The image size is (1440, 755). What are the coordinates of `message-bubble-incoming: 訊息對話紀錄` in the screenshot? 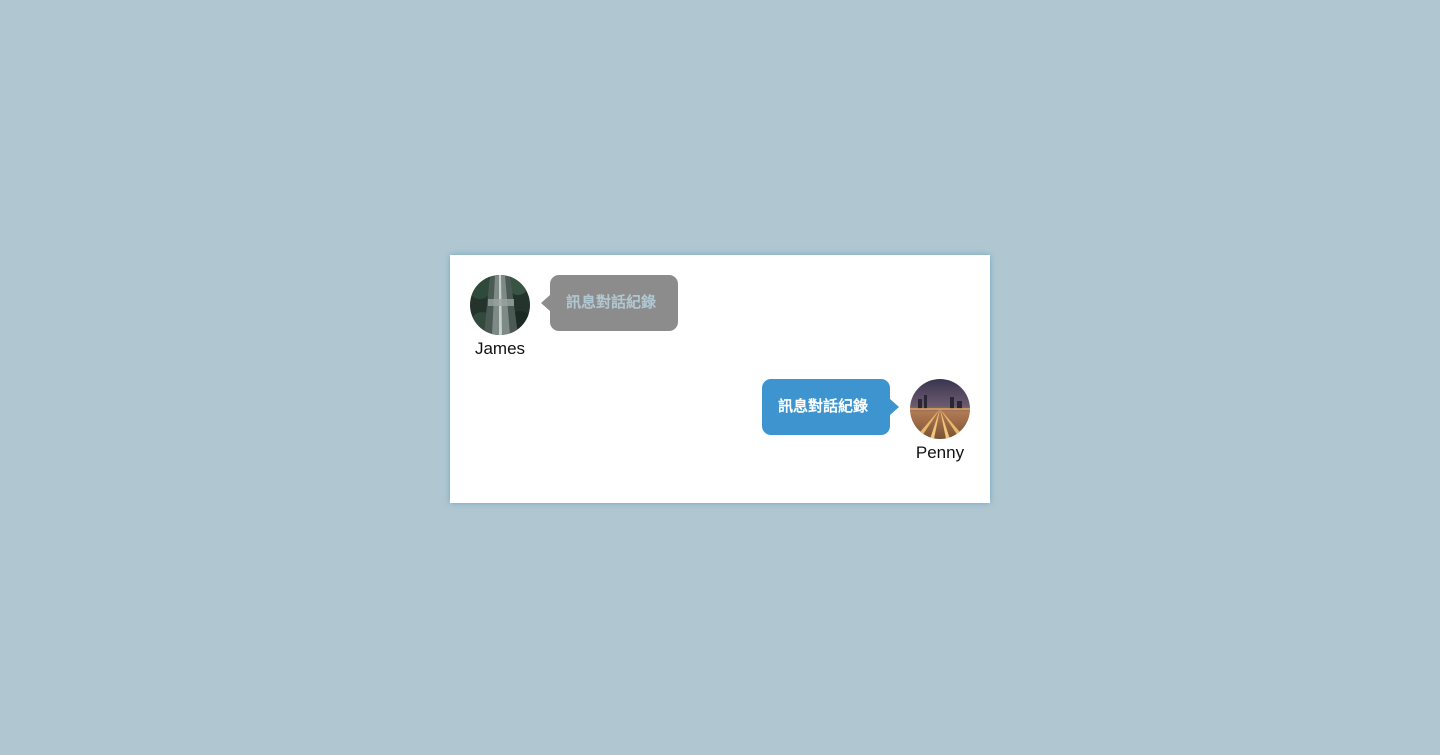 It's located at (609, 303).